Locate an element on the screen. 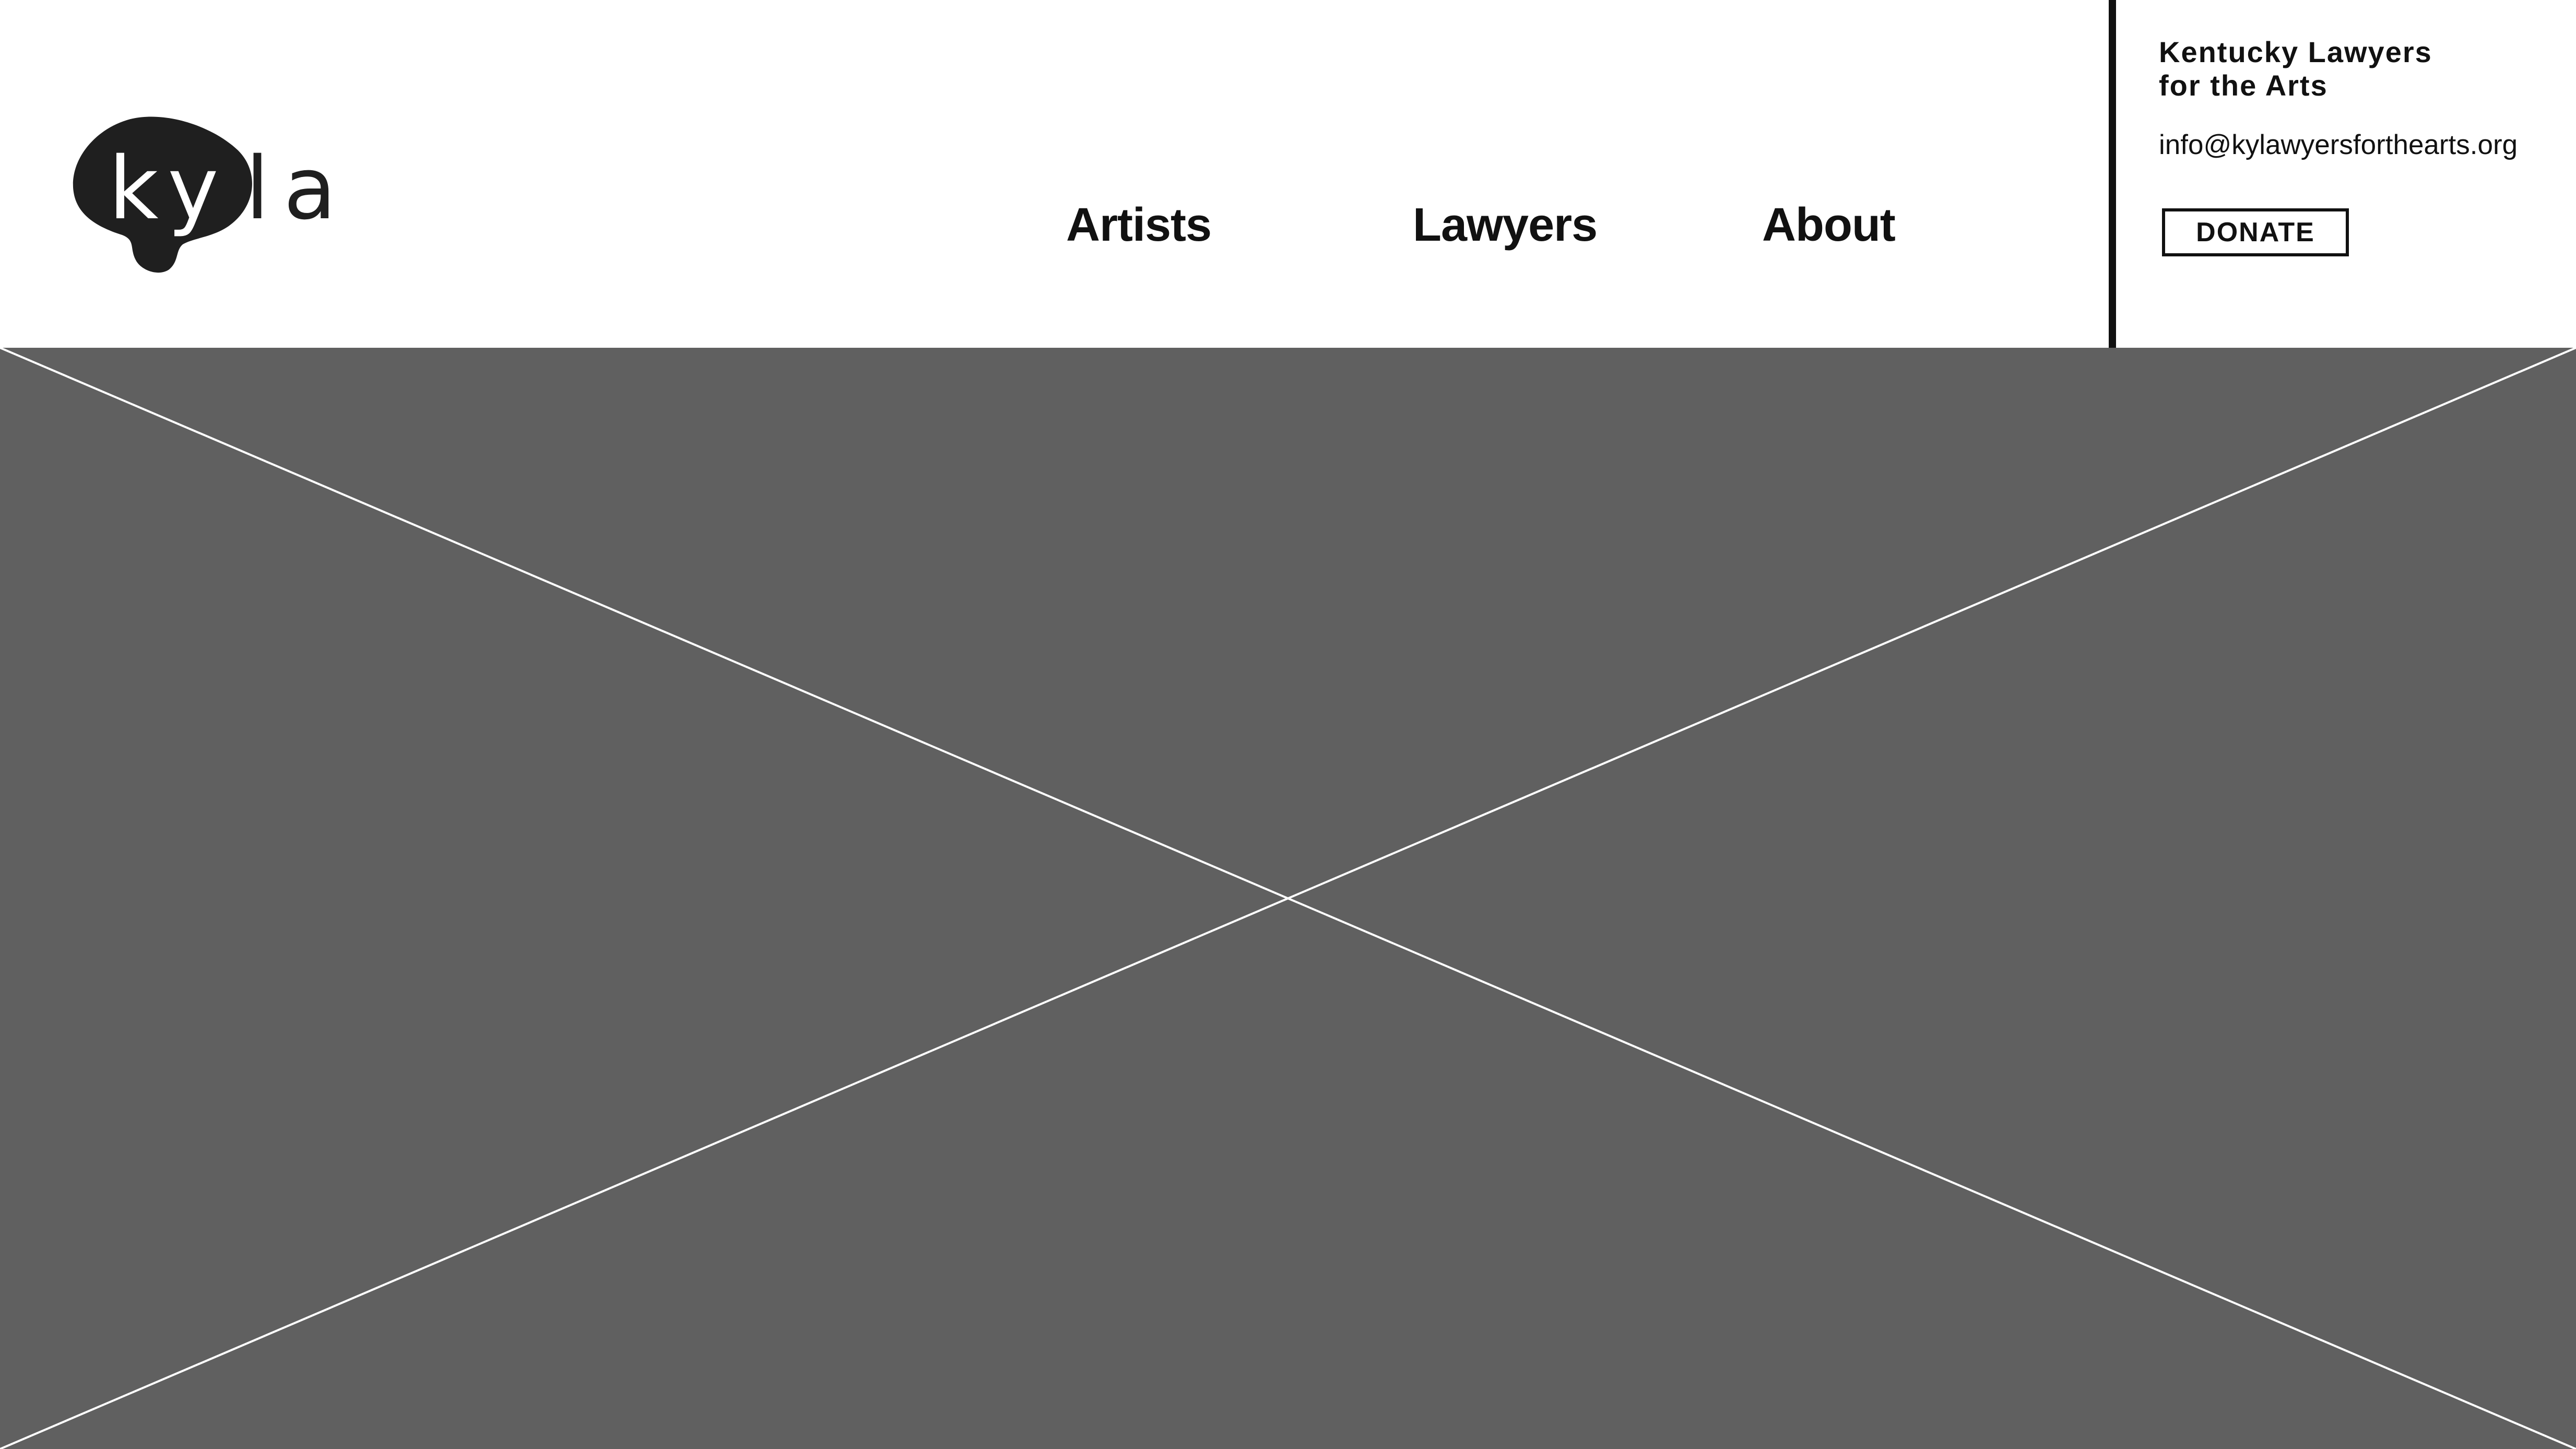  nav-lawyers-link: Lawyers is located at coordinates (1505, 225).